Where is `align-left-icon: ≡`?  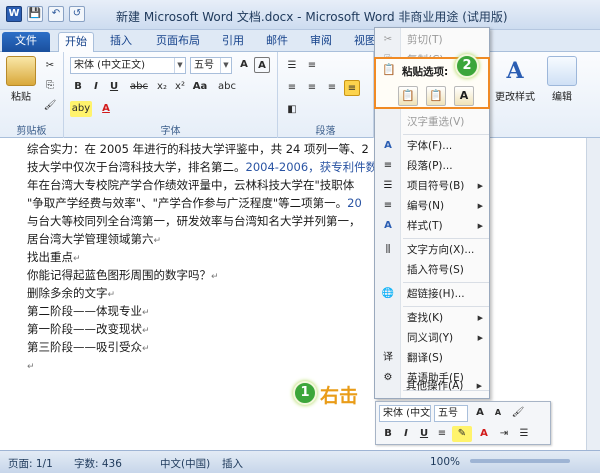 align-left-icon: ≡ is located at coordinates (292, 88).